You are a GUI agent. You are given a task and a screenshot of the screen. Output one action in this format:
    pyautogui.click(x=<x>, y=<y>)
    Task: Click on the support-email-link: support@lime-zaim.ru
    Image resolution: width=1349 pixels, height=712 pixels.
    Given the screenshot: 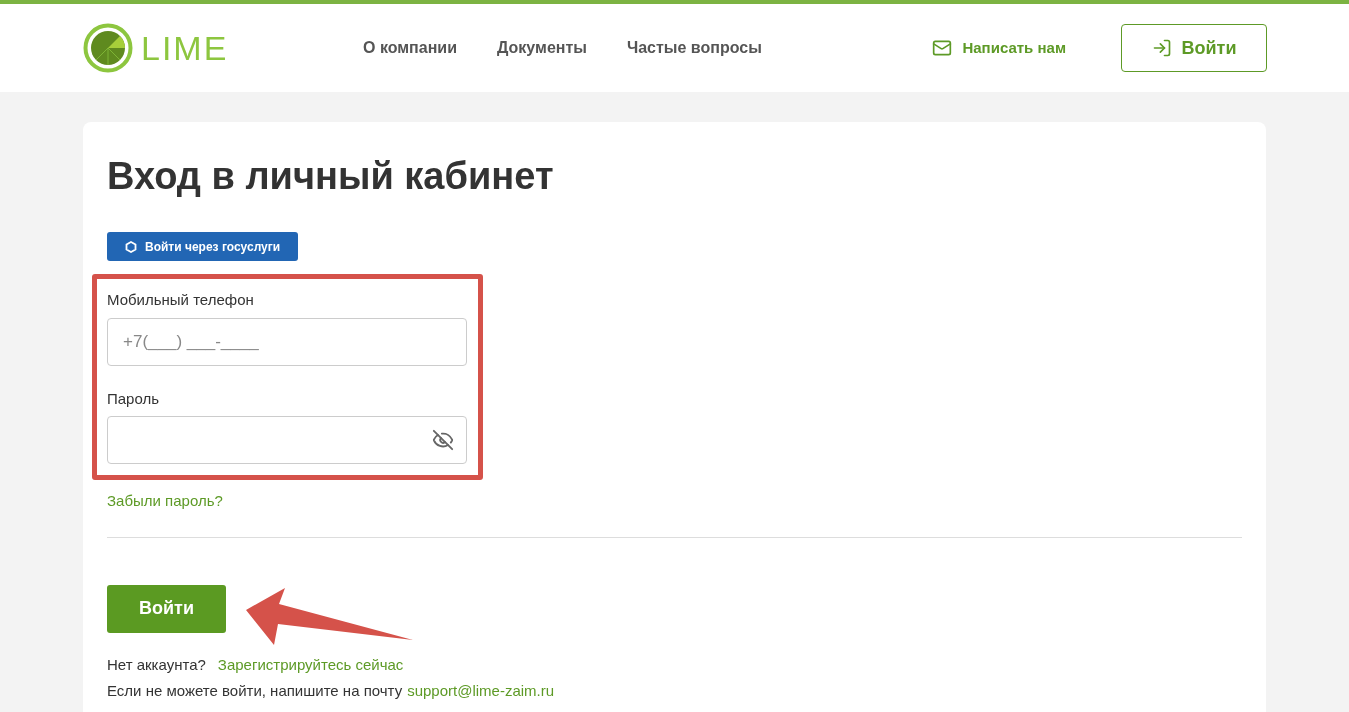 What is the action you would take?
    pyautogui.click(x=481, y=690)
    